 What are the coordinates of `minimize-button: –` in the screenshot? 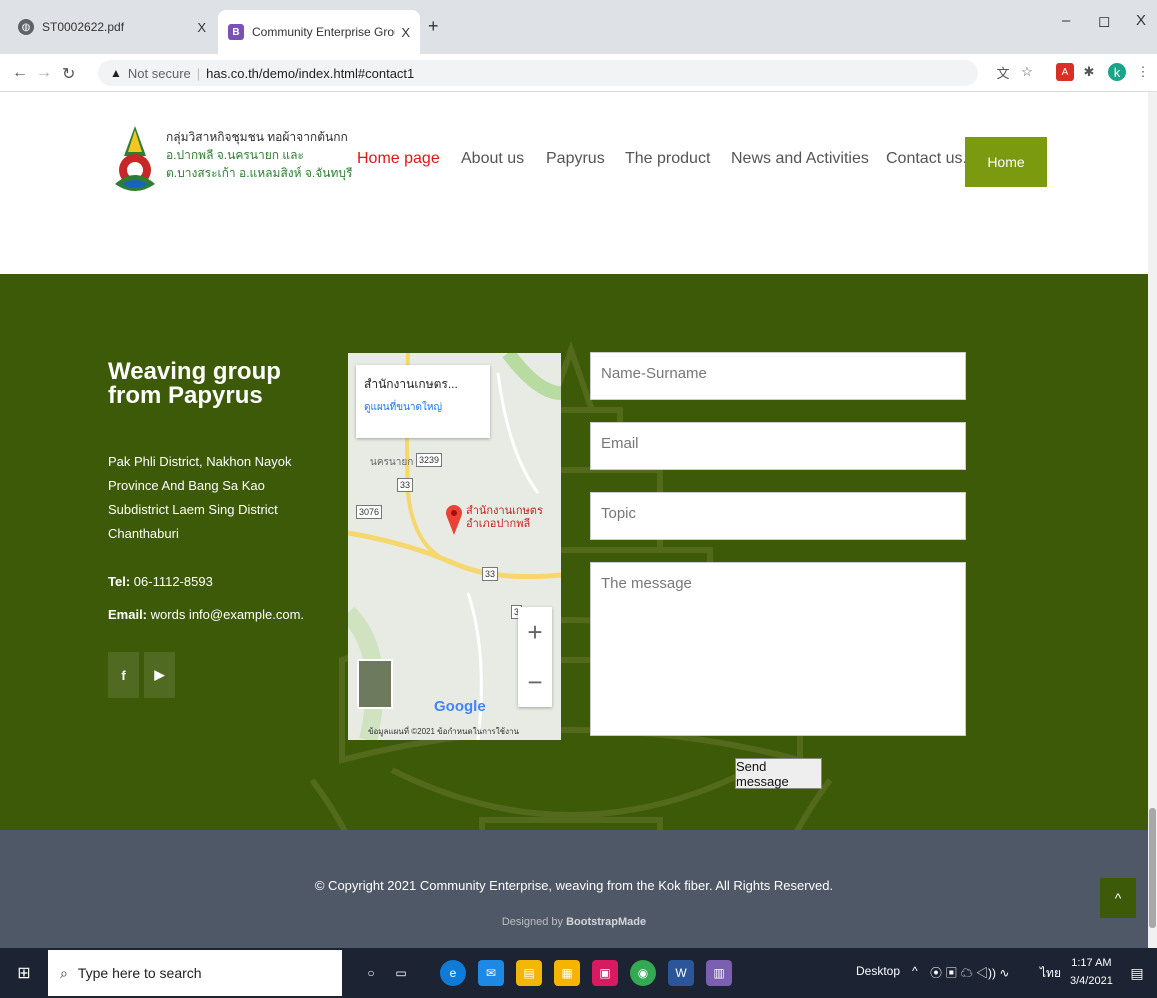 It's located at (1066, 20).